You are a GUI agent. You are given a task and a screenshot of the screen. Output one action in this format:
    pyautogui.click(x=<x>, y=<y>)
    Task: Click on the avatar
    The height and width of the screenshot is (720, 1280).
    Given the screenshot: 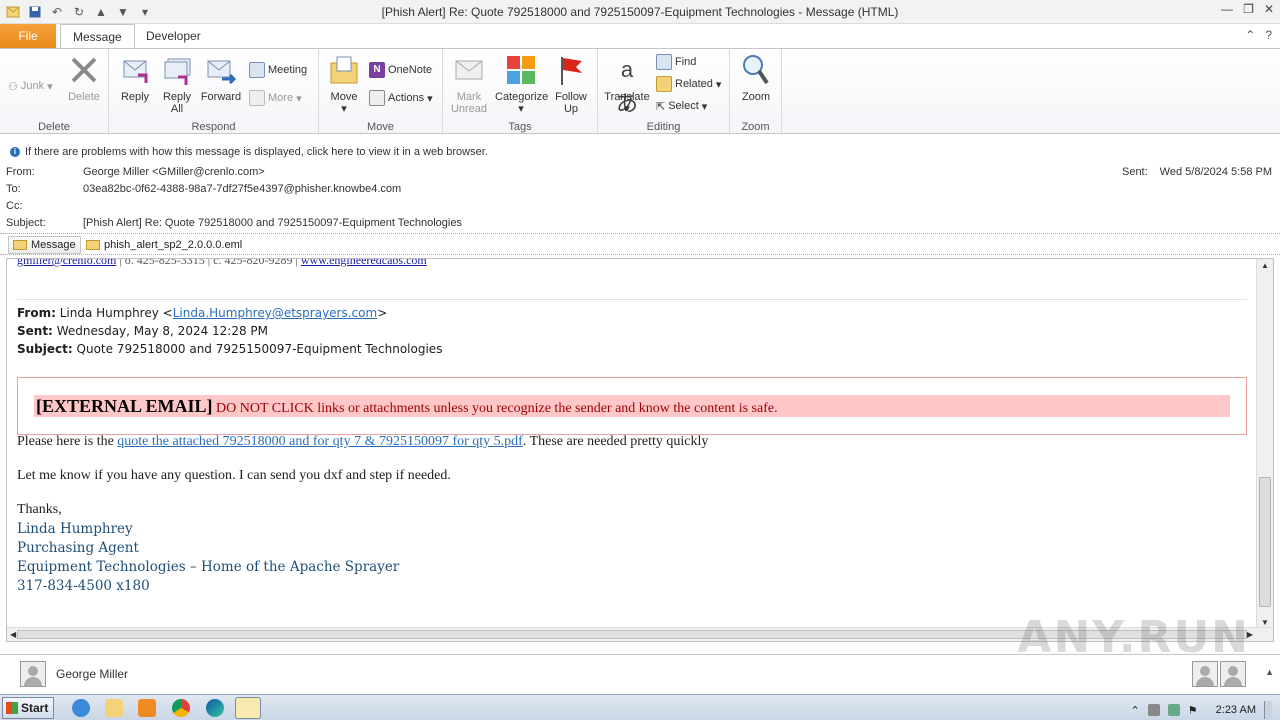 What is the action you would take?
    pyautogui.click(x=33, y=674)
    